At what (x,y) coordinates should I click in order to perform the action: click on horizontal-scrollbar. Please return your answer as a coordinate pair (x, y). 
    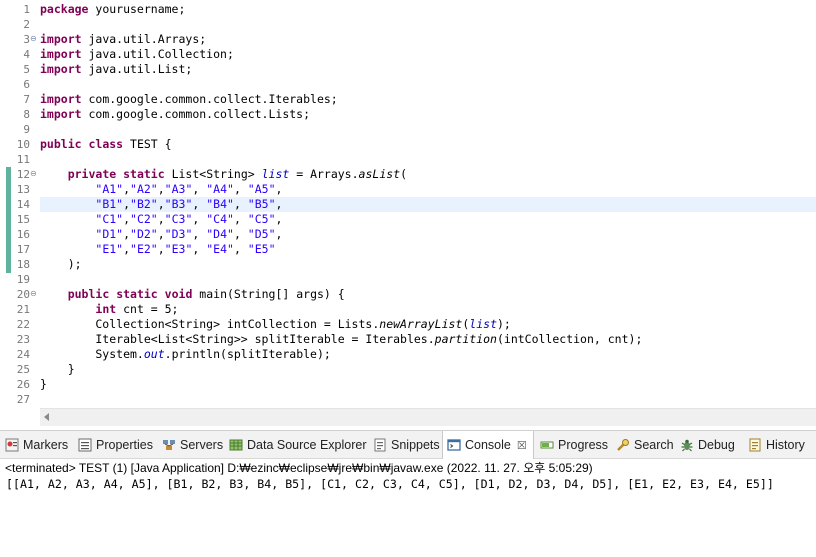
    Looking at the image, I should click on (428, 417).